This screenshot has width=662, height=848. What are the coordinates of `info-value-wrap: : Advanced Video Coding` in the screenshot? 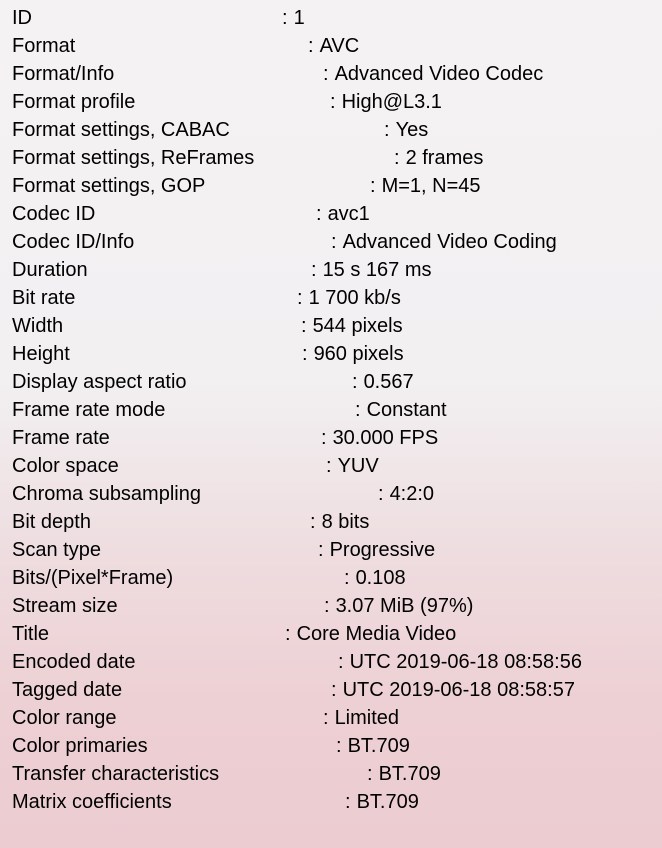 It's located at (444, 242).